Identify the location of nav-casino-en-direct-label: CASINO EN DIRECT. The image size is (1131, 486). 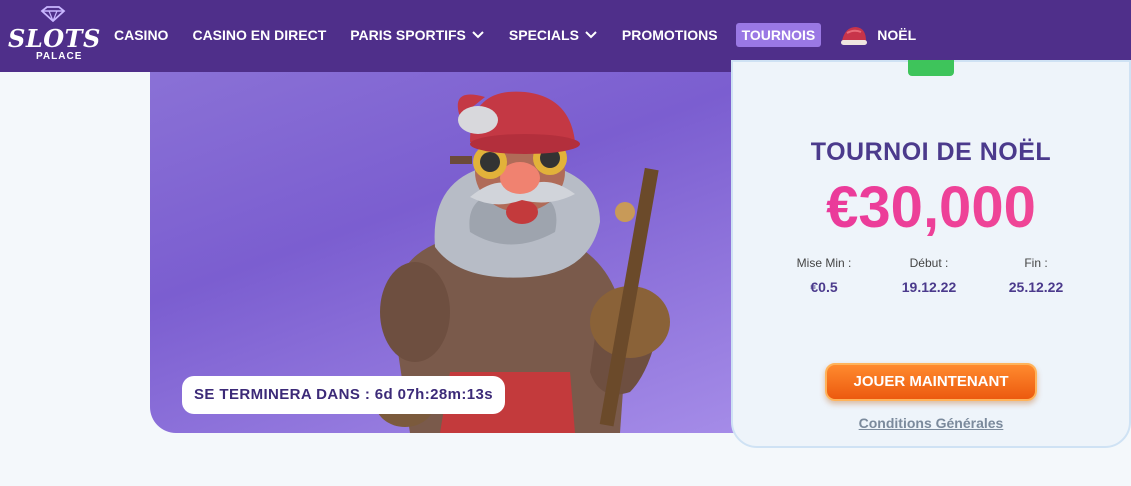
(259, 35).